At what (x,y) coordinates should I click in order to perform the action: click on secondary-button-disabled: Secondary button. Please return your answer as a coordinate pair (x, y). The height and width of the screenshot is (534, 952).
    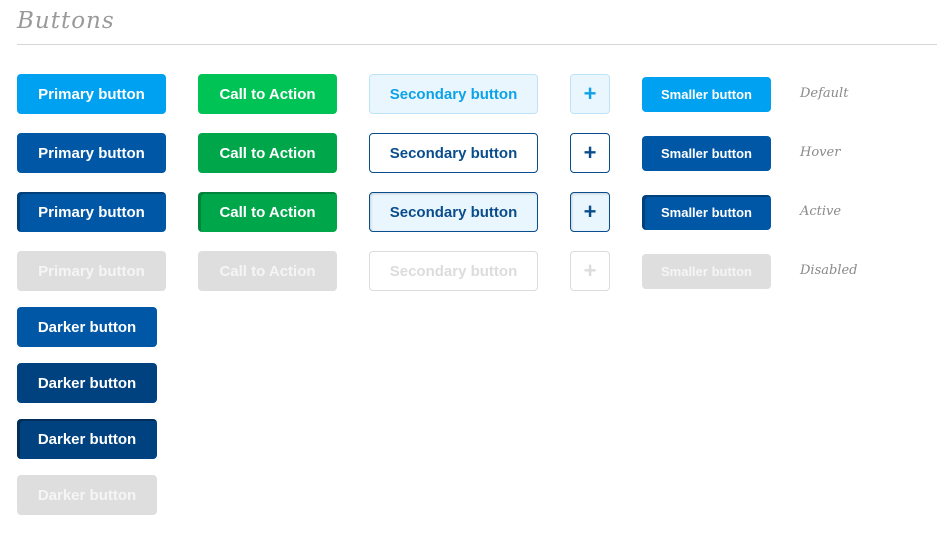
    Looking at the image, I should click on (453, 271).